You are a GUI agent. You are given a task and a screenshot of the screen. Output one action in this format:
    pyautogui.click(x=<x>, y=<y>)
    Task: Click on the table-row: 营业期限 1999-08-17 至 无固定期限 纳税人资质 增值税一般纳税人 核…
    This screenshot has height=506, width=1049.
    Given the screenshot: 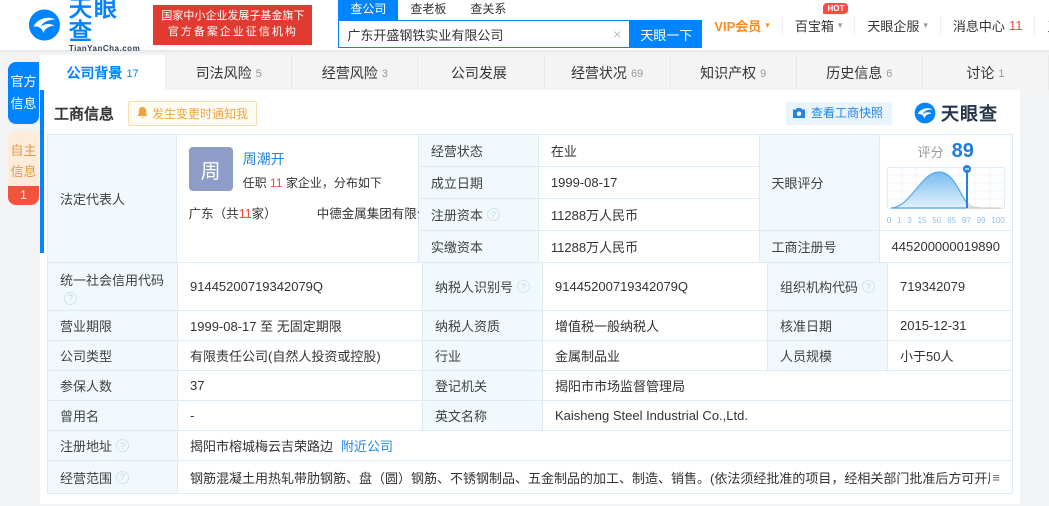 What is the action you would take?
    pyautogui.click(x=530, y=326)
    